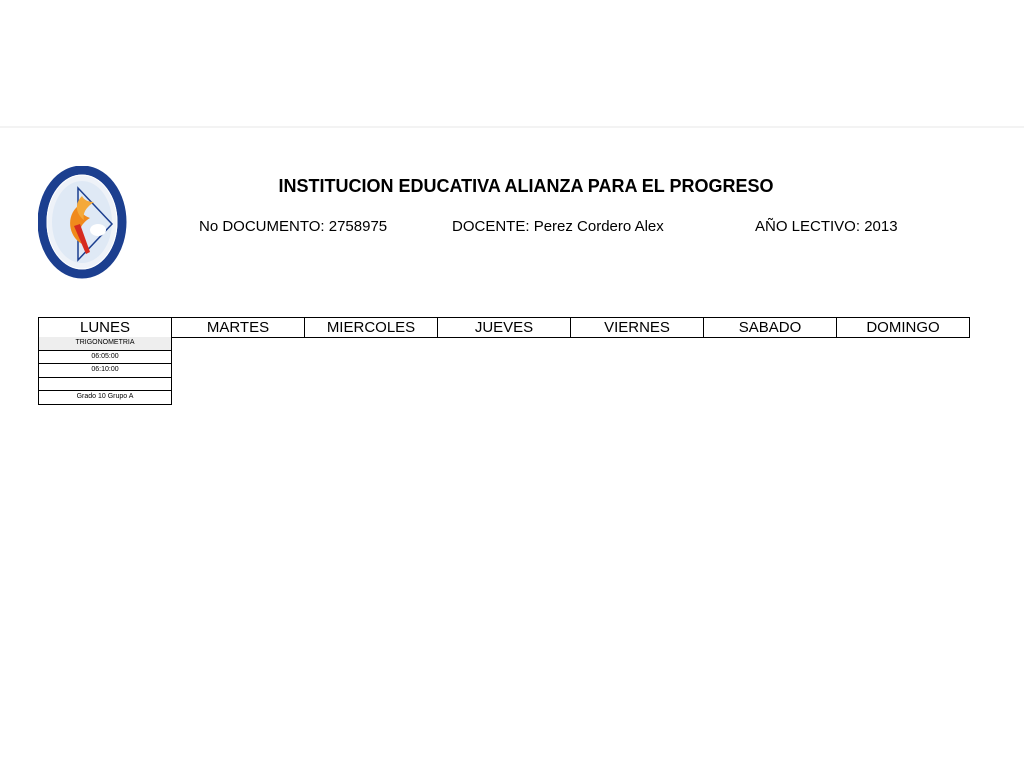 This screenshot has height=768, width=1024. What do you see at coordinates (105, 327) in the screenshot?
I see `day-header-lunes: LUNES` at bounding box center [105, 327].